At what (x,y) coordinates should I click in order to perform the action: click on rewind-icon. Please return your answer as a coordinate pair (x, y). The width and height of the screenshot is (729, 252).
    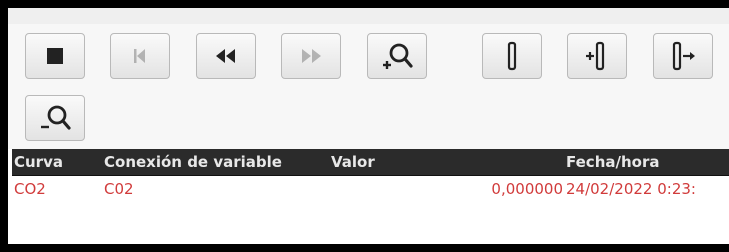
    Looking at the image, I should click on (226, 56).